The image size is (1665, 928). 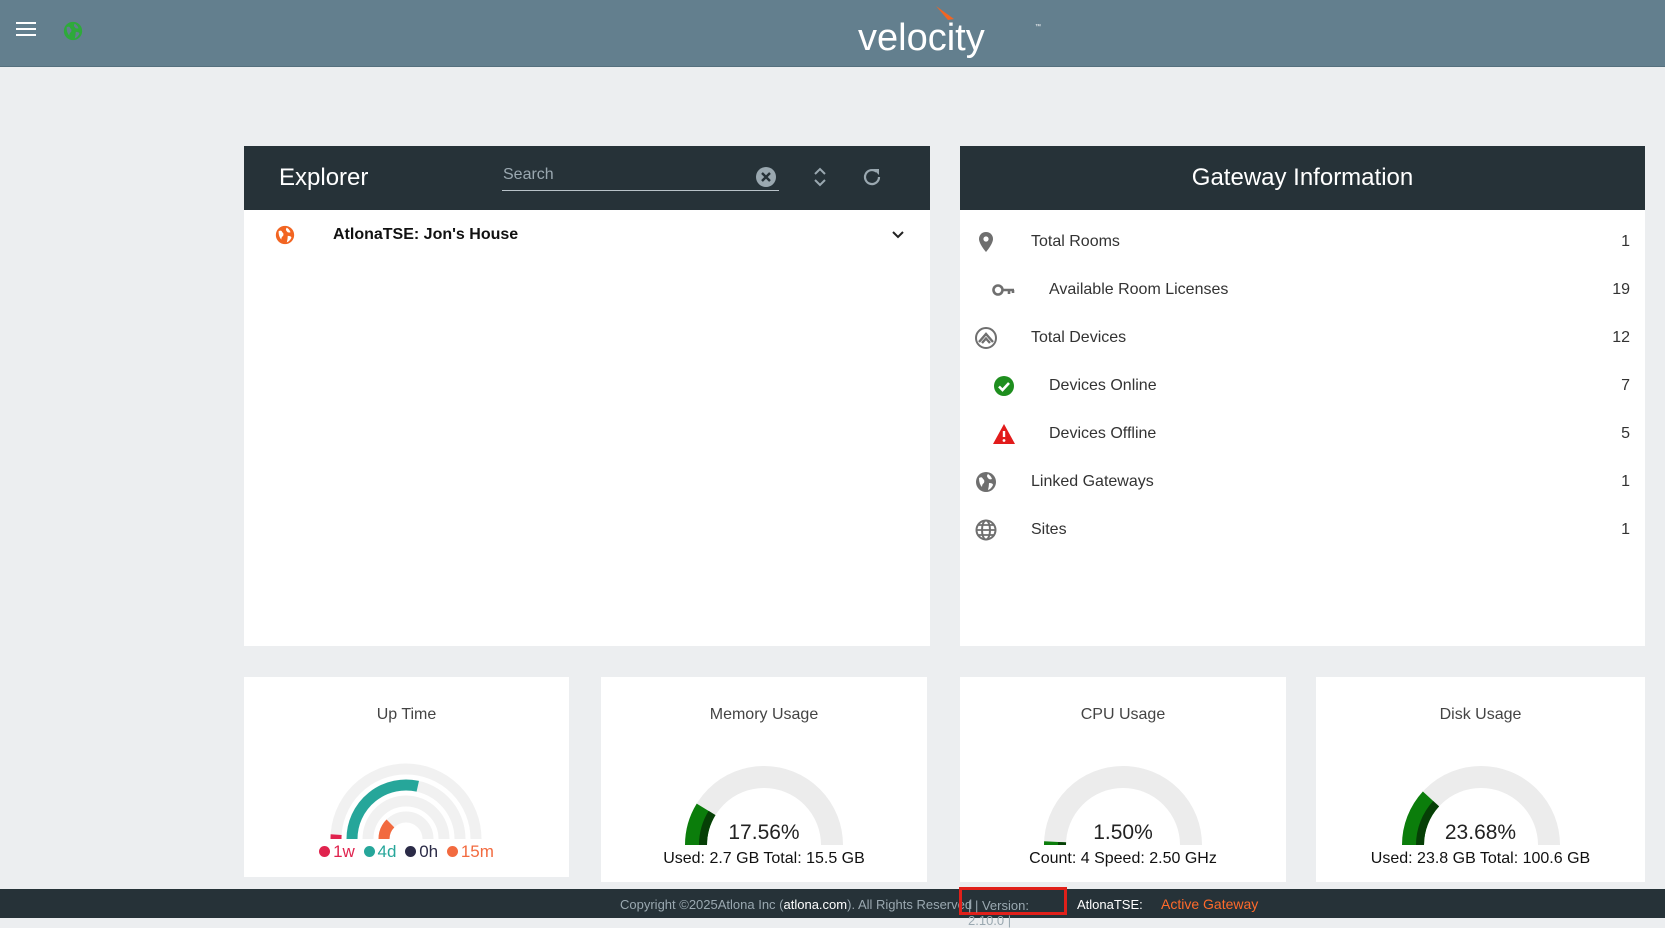 I want to click on row-total-devices: Total Devices 12, so click(x=1302, y=338).